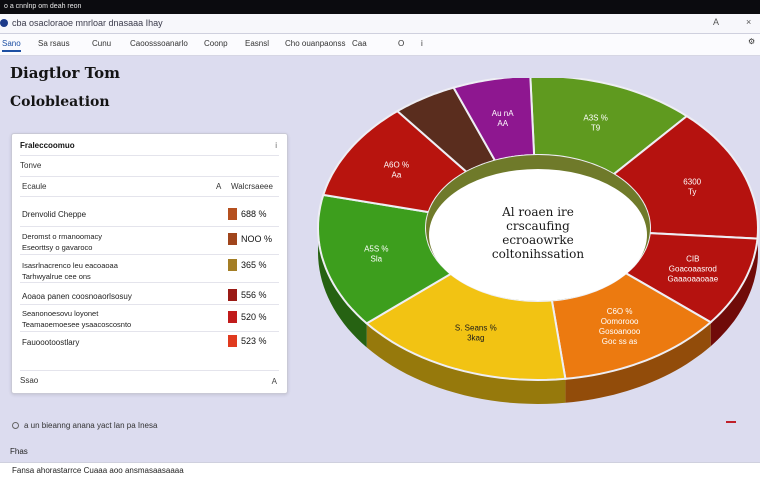 This screenshot has width=760, height=480. What do you see at coordinates (731, 422) in the screenshot?
I see `status-indicator` at bounding box center [731, 422].